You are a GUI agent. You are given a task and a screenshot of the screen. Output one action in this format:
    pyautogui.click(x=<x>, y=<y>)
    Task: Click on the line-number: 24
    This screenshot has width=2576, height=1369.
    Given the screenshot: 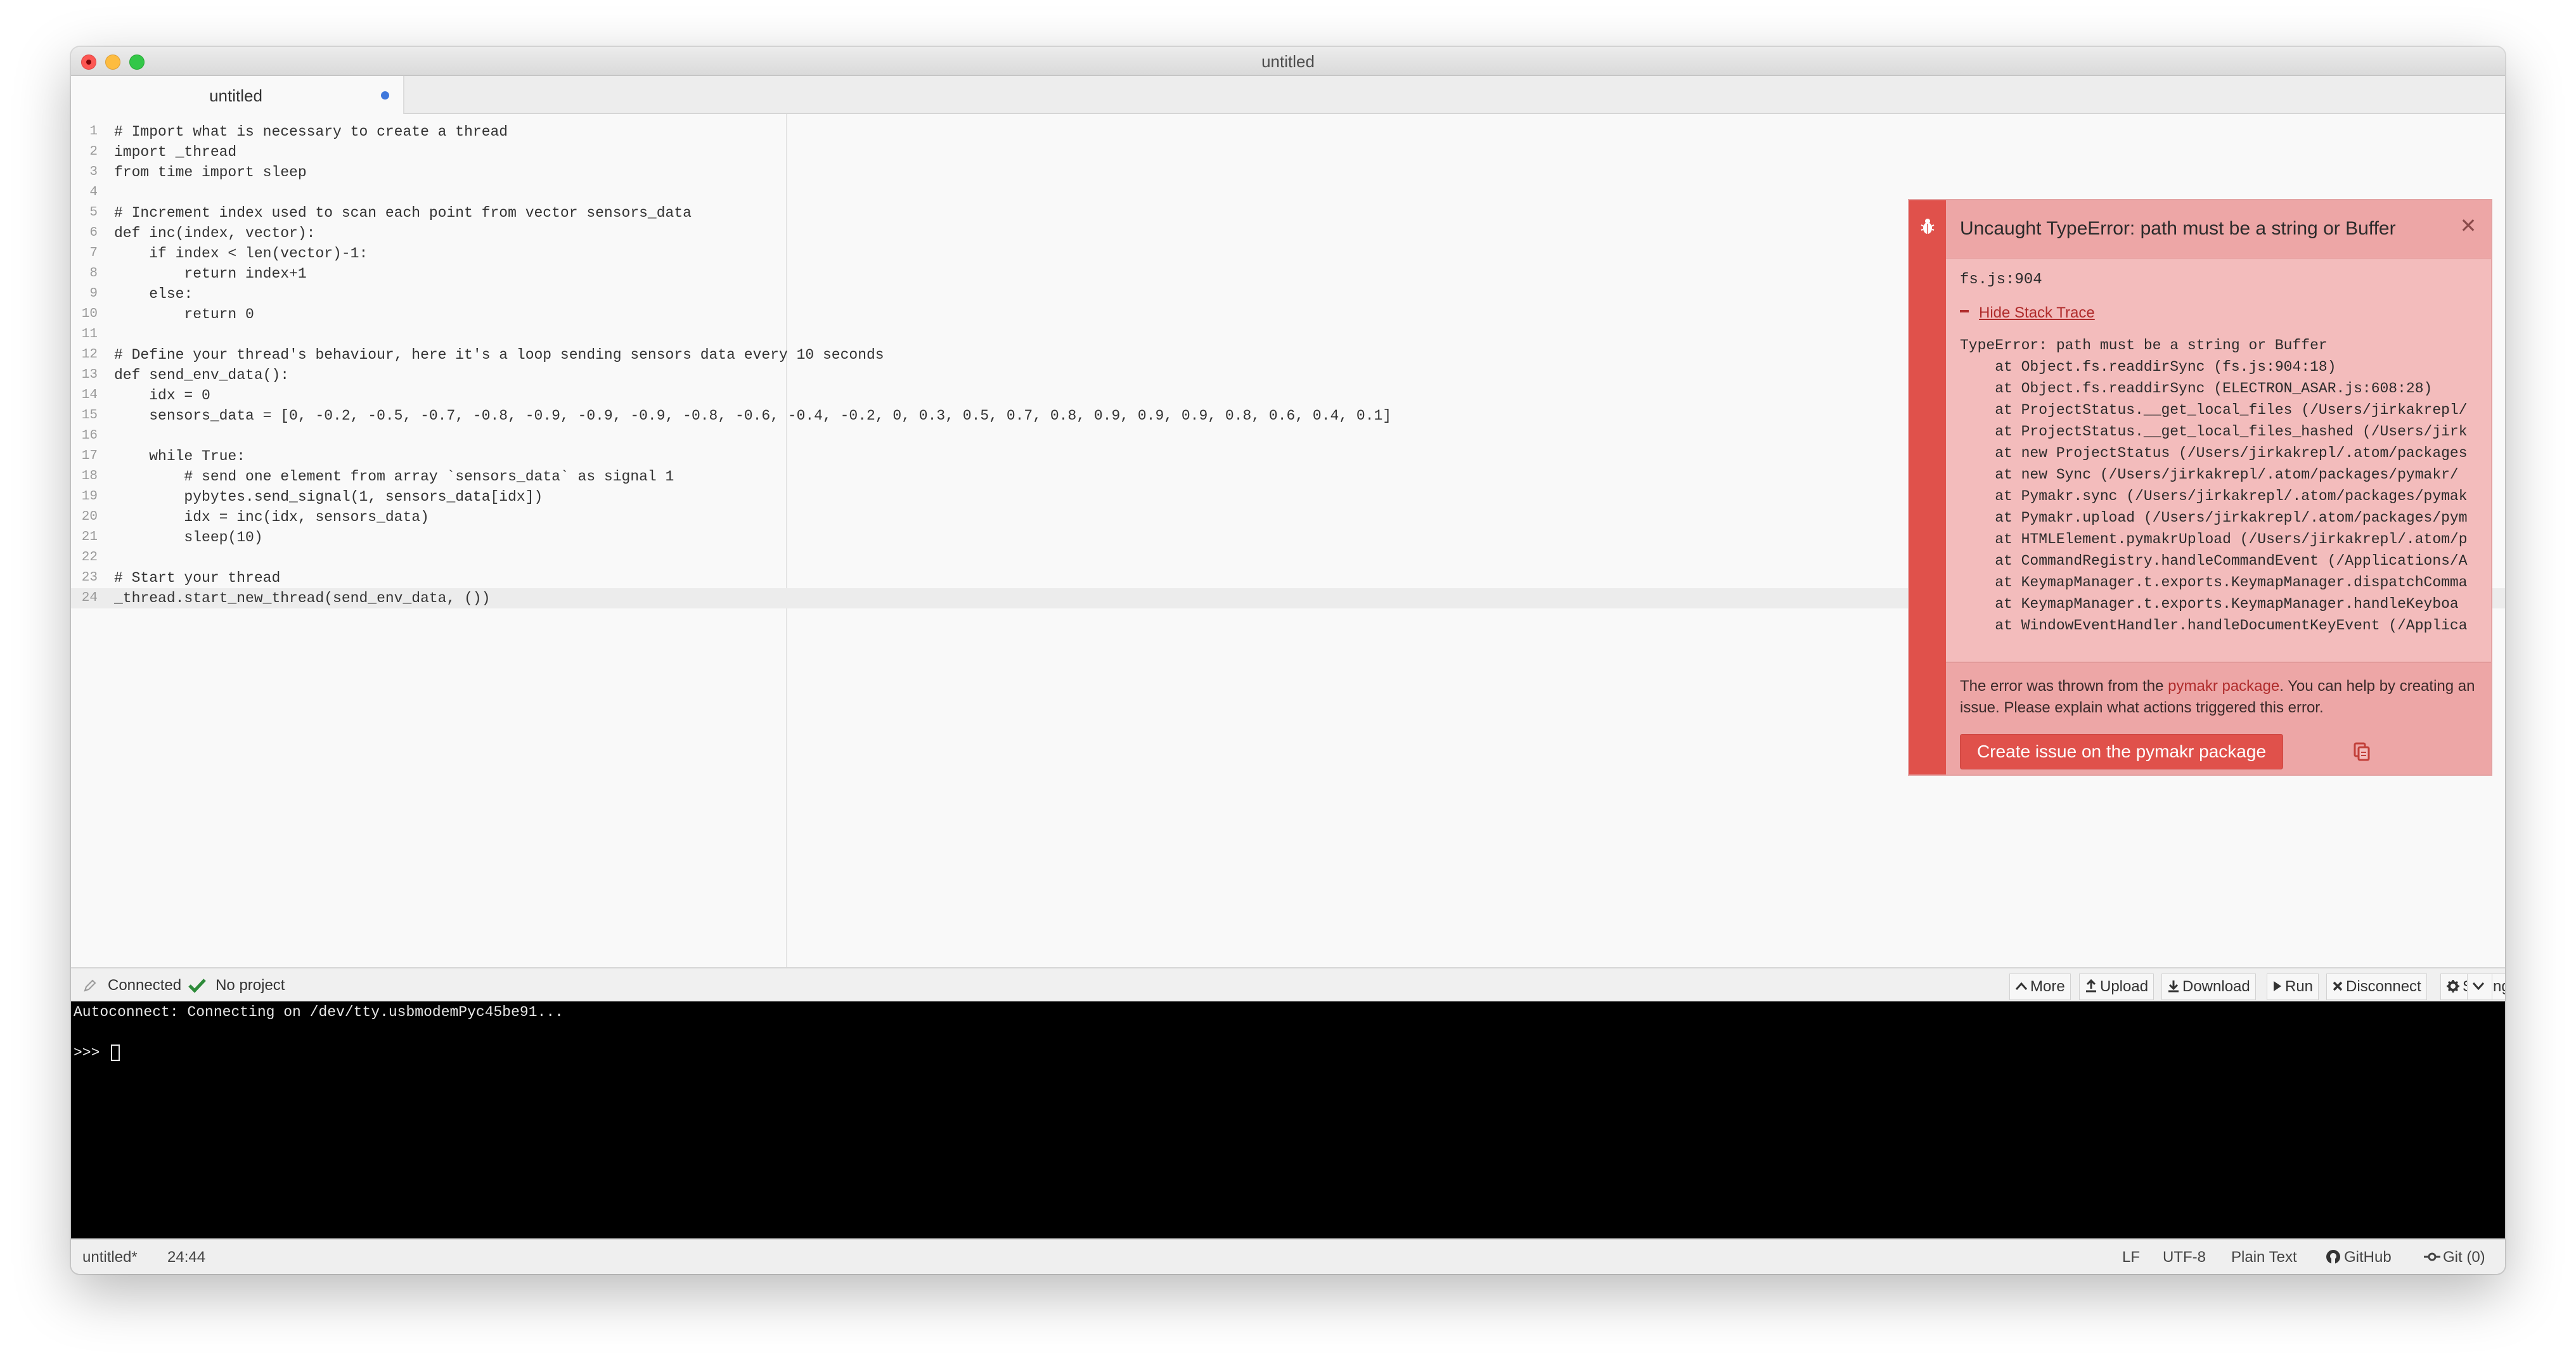 What is the action you would take?
    pyautogui.click(x=89, y=598)
    